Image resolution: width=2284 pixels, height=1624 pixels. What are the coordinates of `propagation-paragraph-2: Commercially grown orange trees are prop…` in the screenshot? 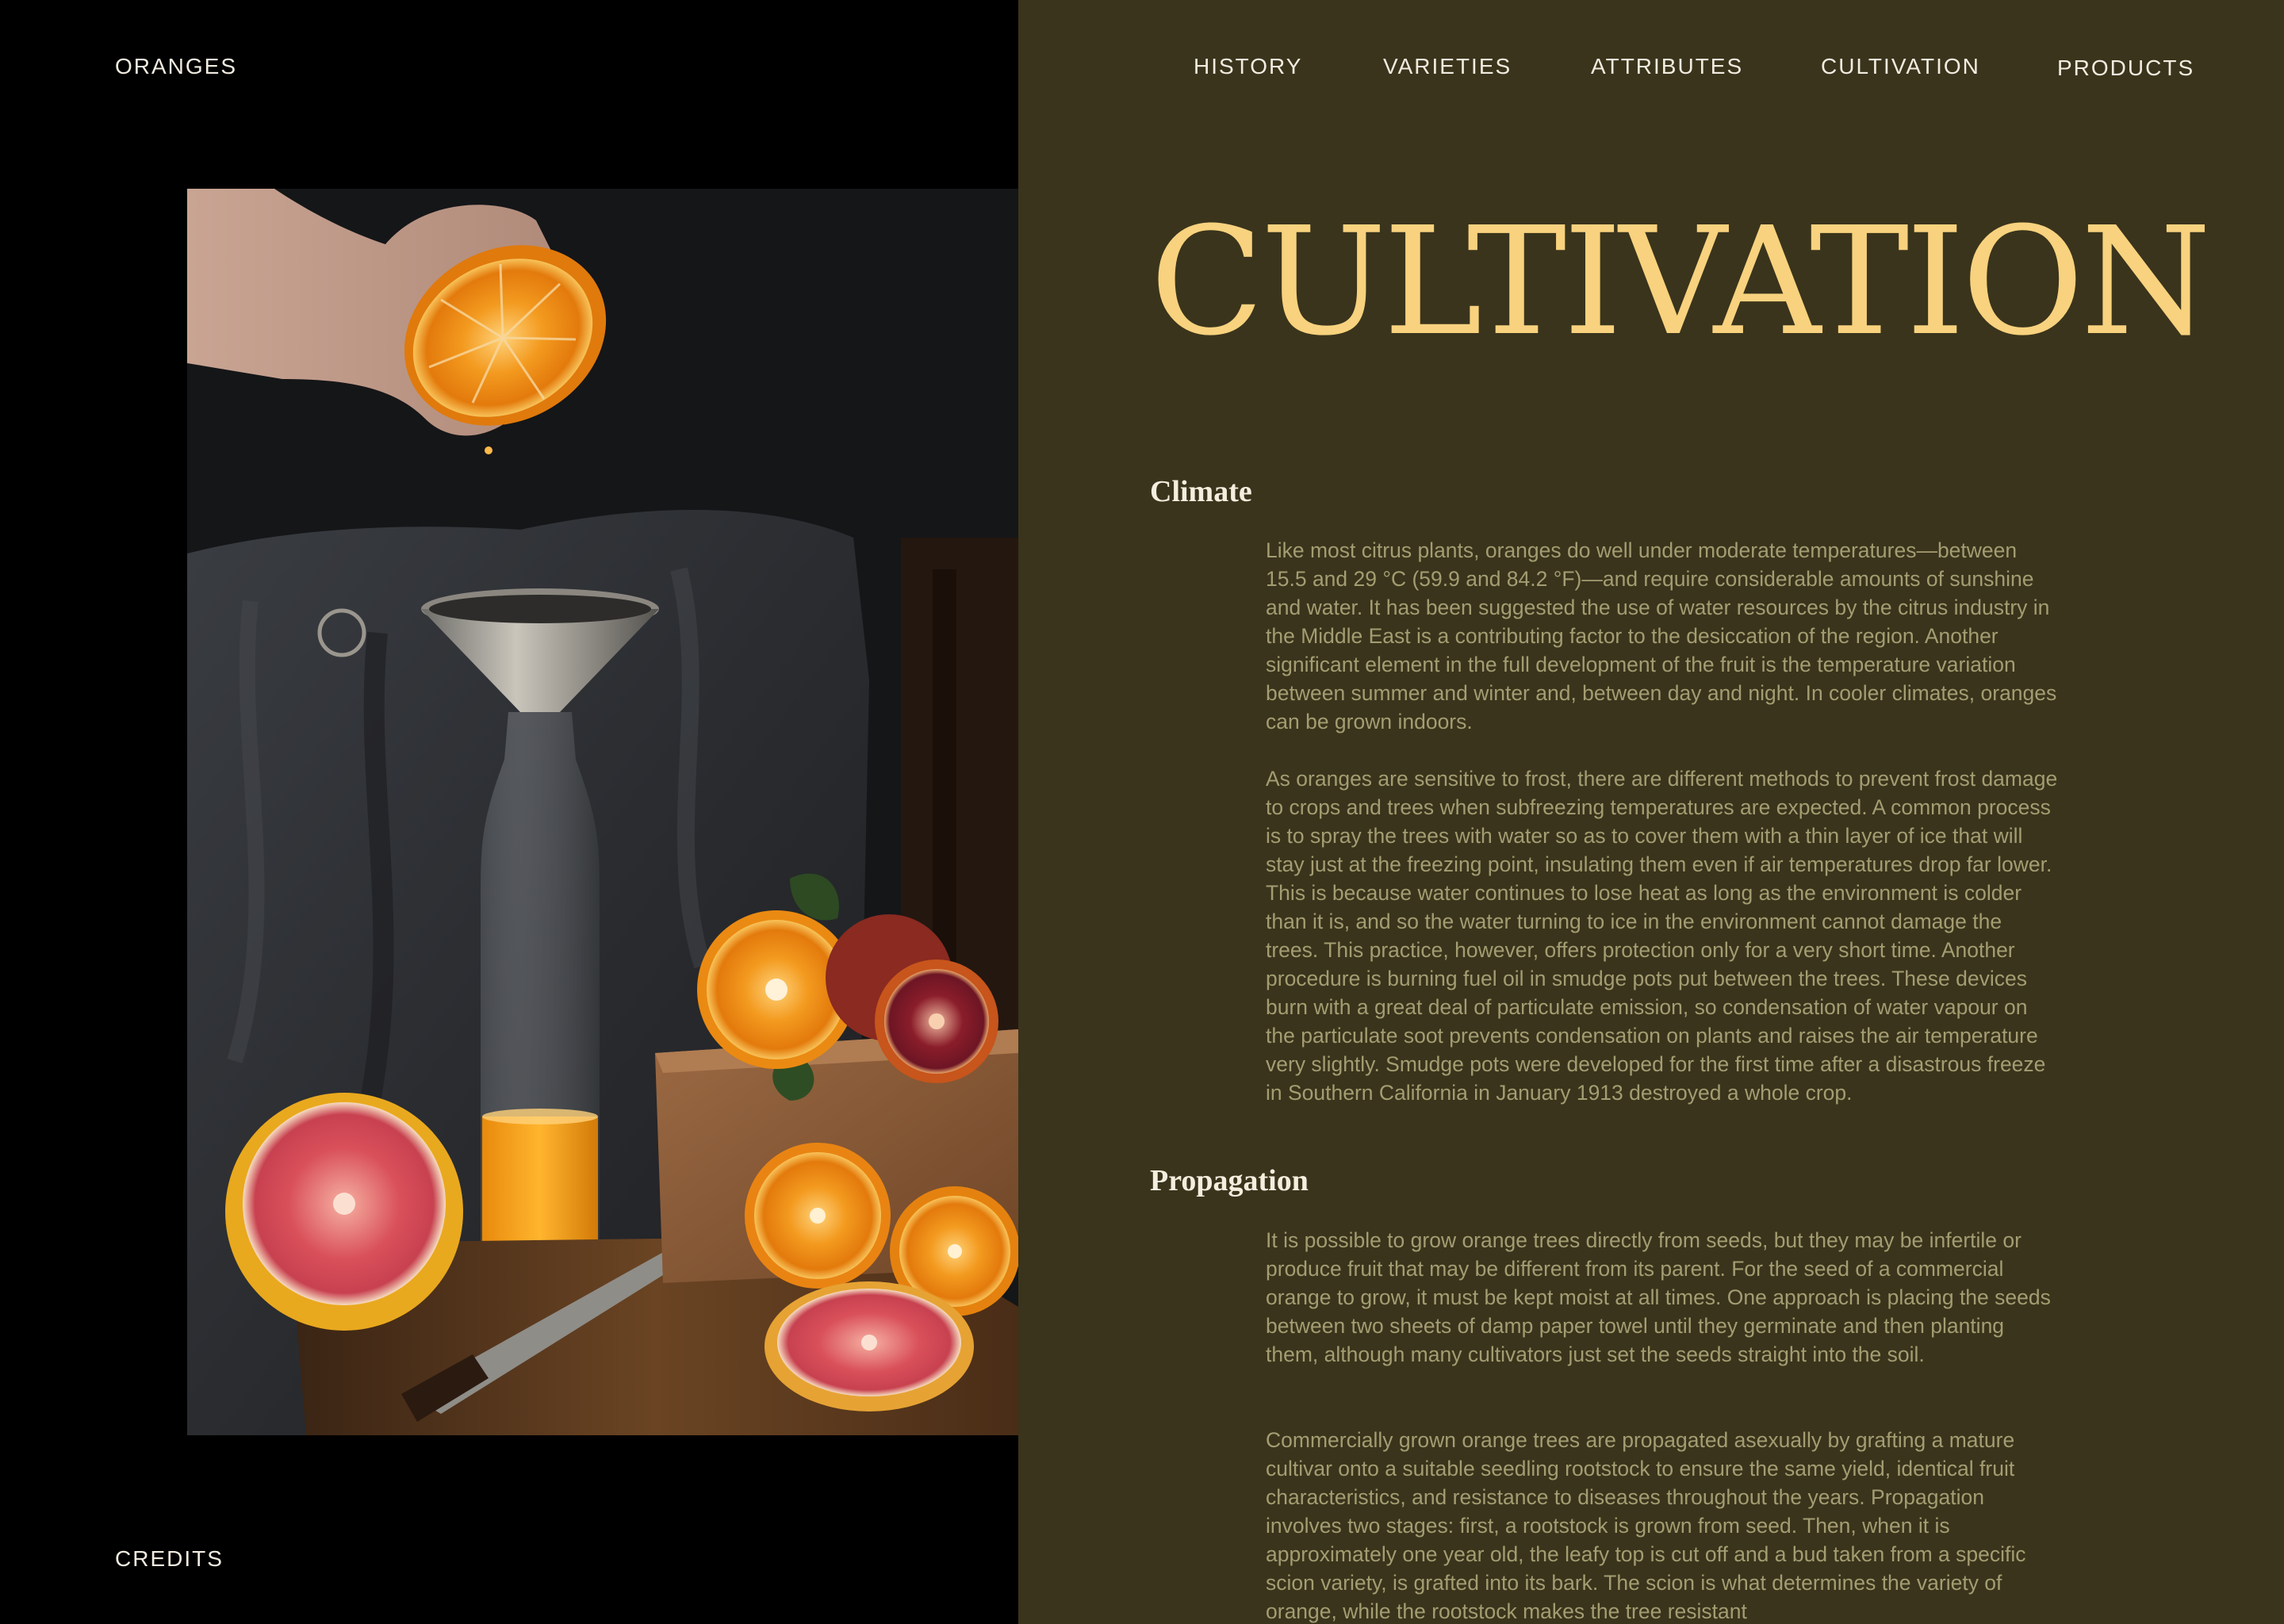 It's located at (1646, 1525).